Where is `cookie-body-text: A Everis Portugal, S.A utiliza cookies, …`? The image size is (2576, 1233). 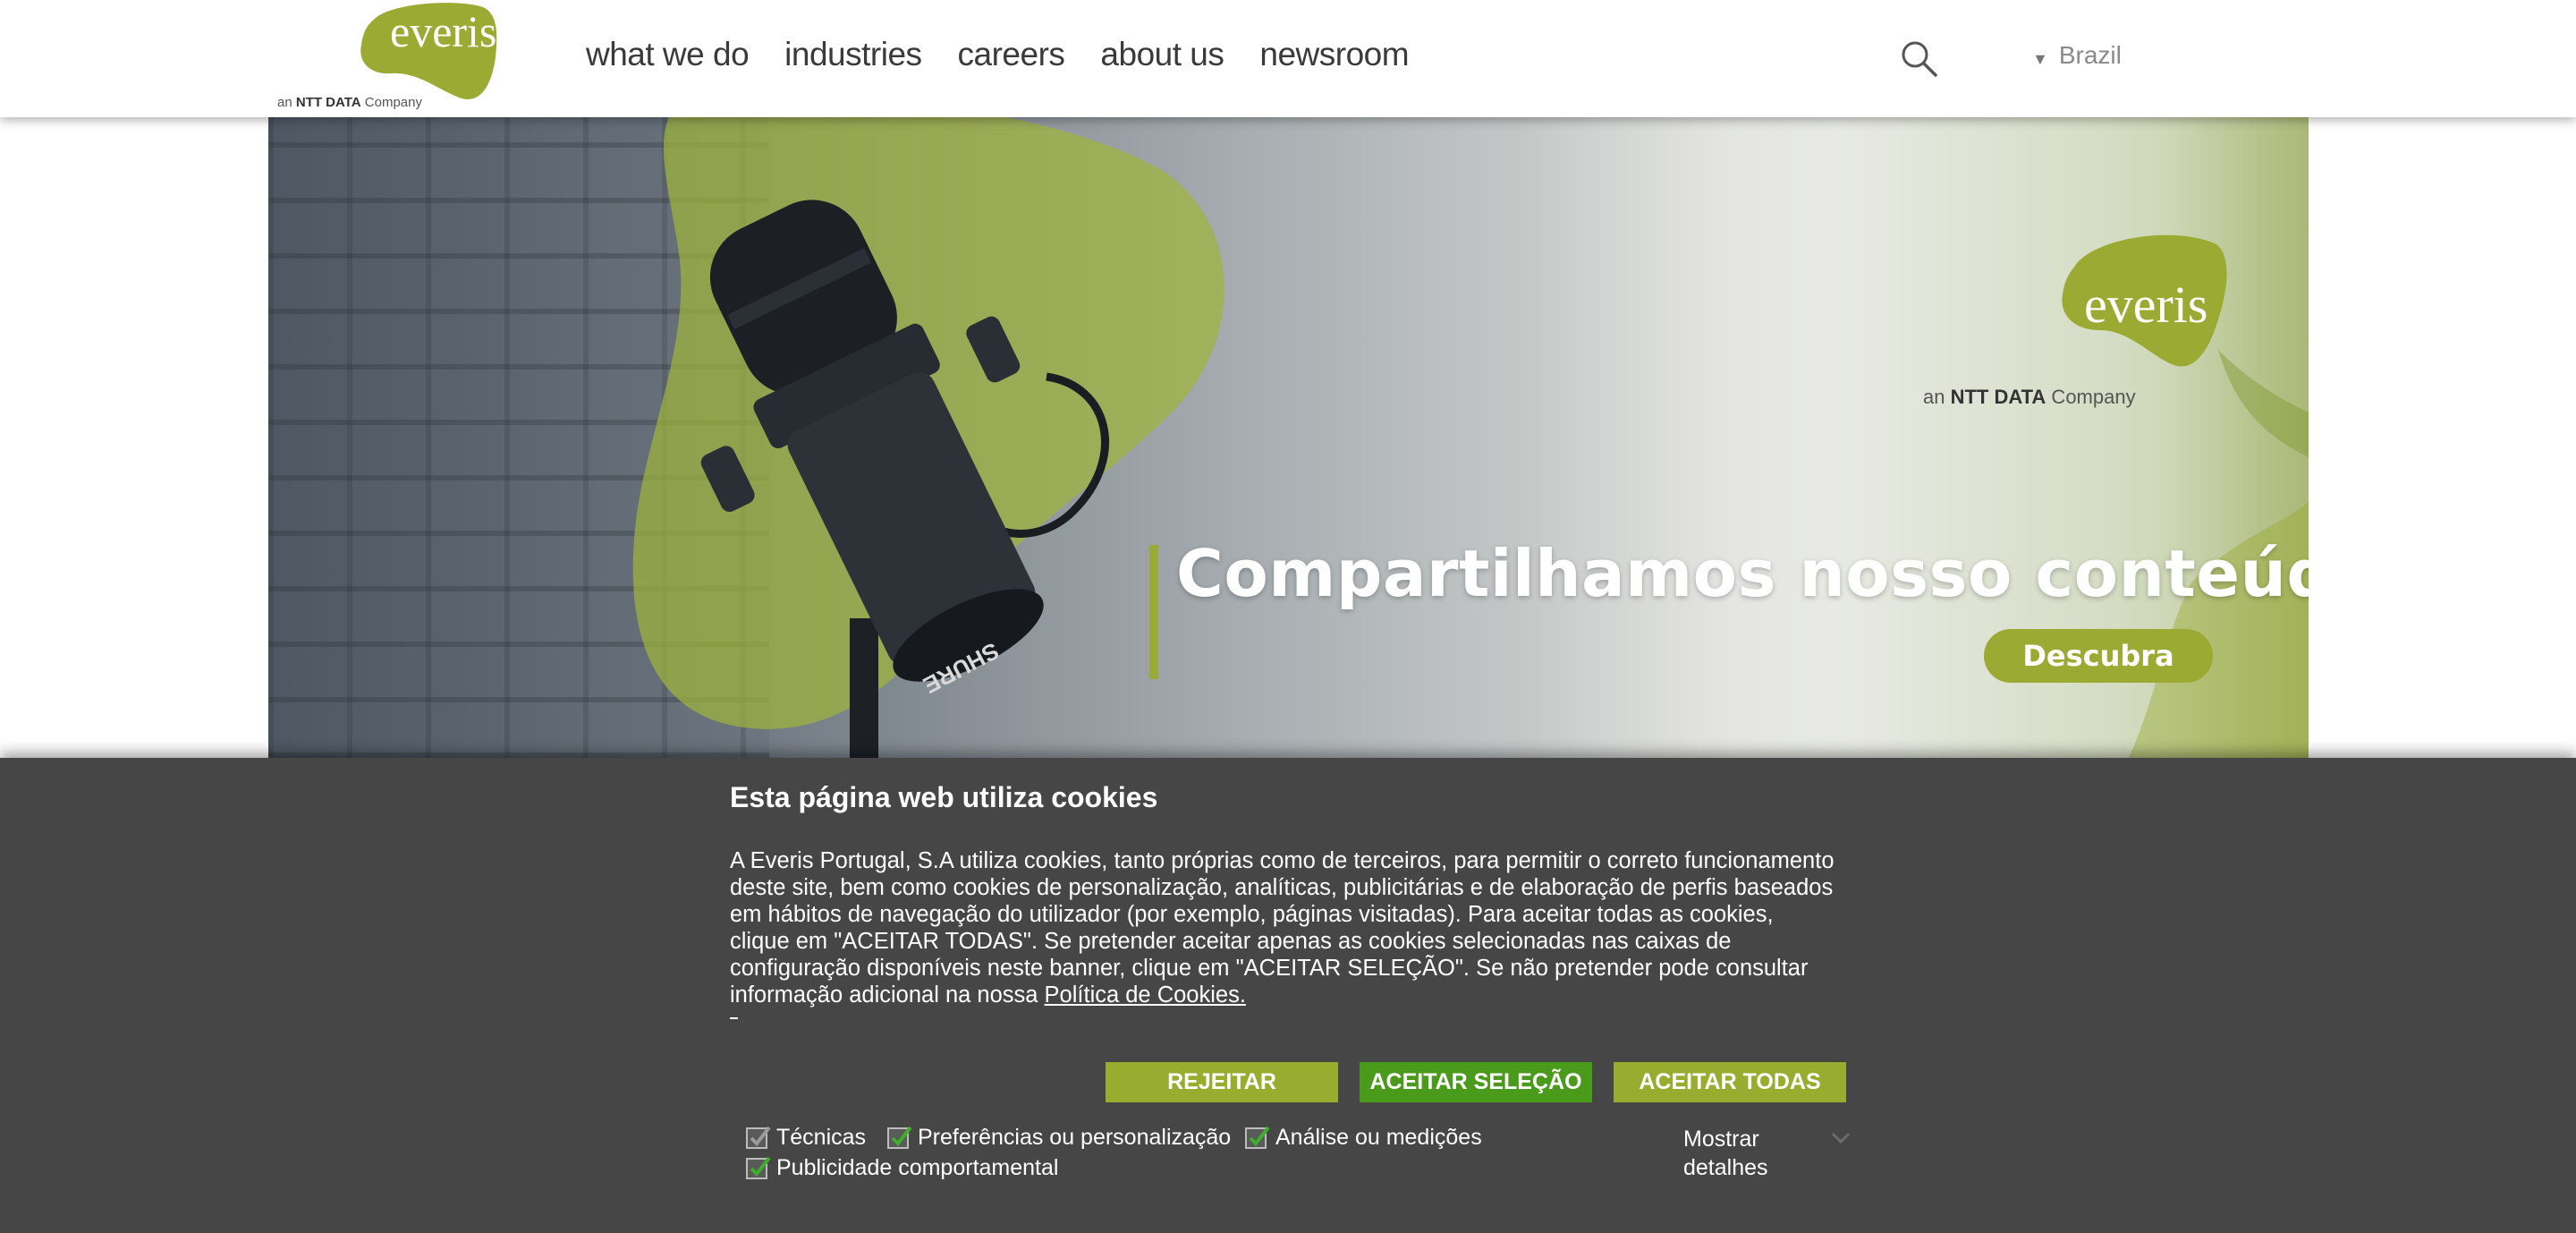
cookie-body-text: A Everis Portugal, S.A utiliza cookies, … is located at coordinates (1282, 928).